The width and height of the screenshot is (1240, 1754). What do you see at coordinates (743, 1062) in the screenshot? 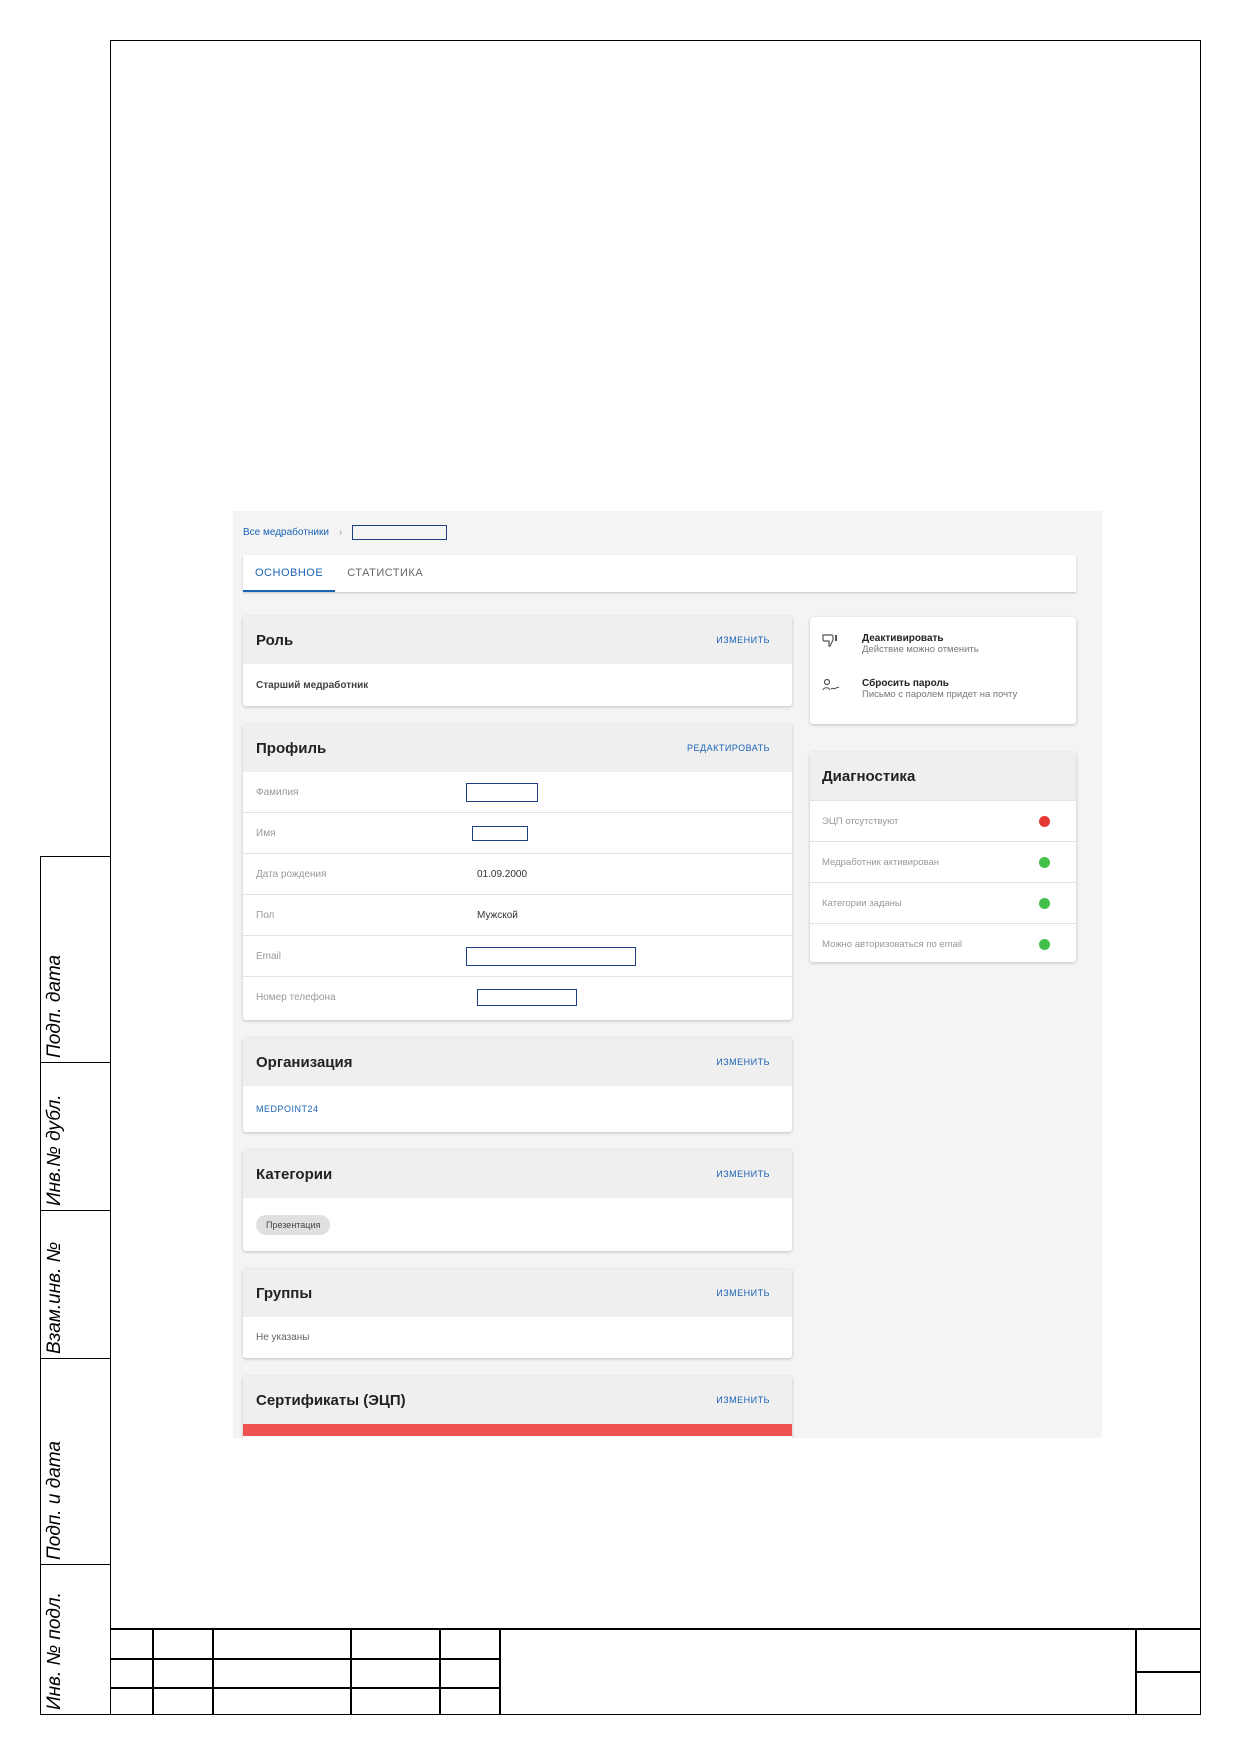
I see `organization-edit-button: ИЗМЕНИТЬ` at bounding box center [743, 1062].